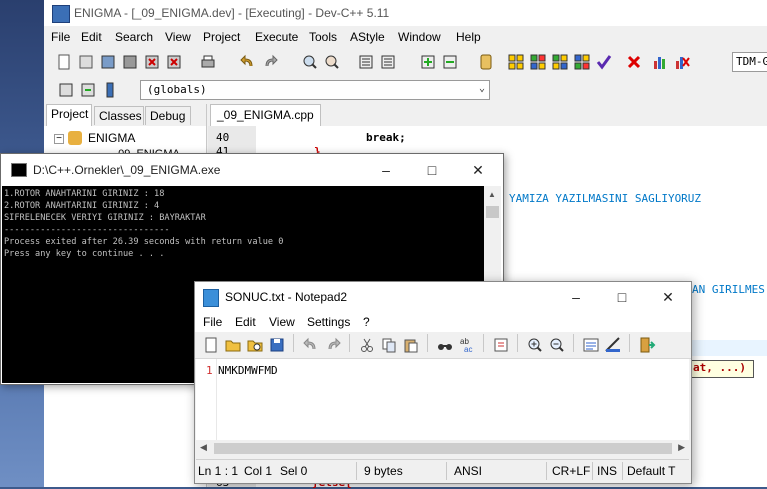 The width and height of the screenshot is (767, 489). I want to click on exit-icon, so click(647, 345).